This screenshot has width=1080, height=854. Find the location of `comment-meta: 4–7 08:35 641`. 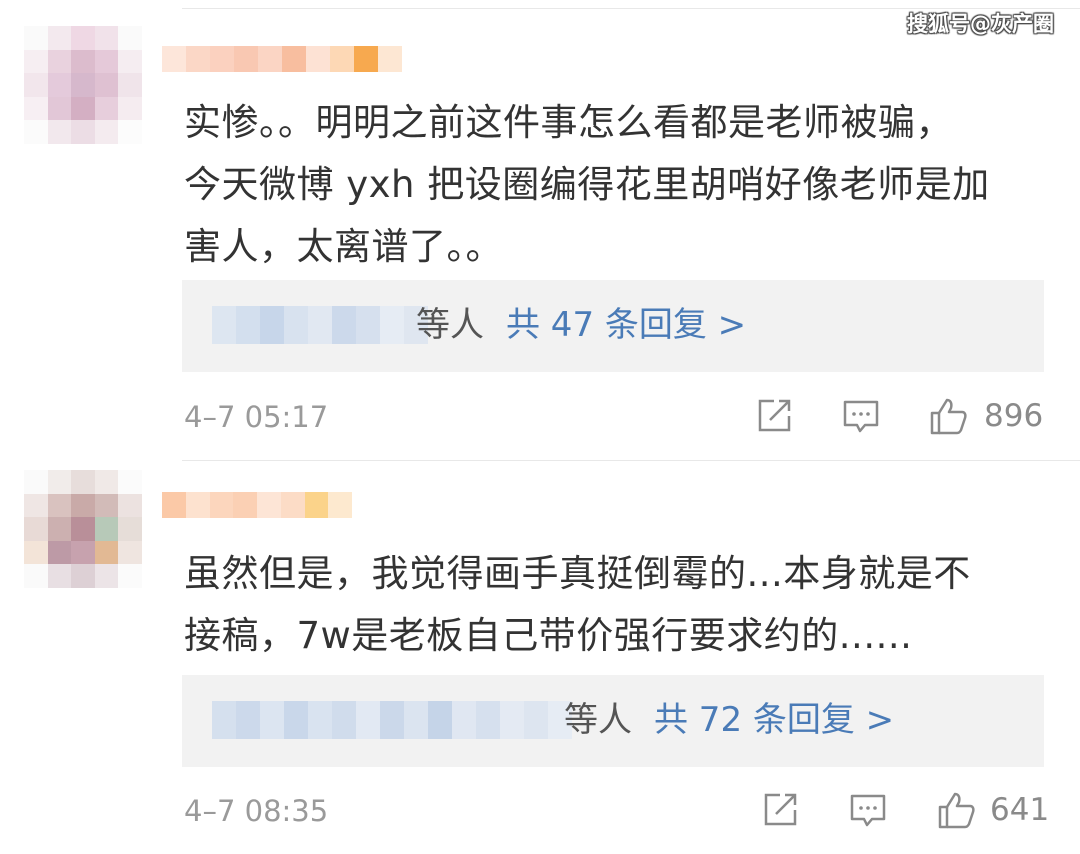

comment-meta: 4–7 08:35 641 is located at coordinates (616, 813).